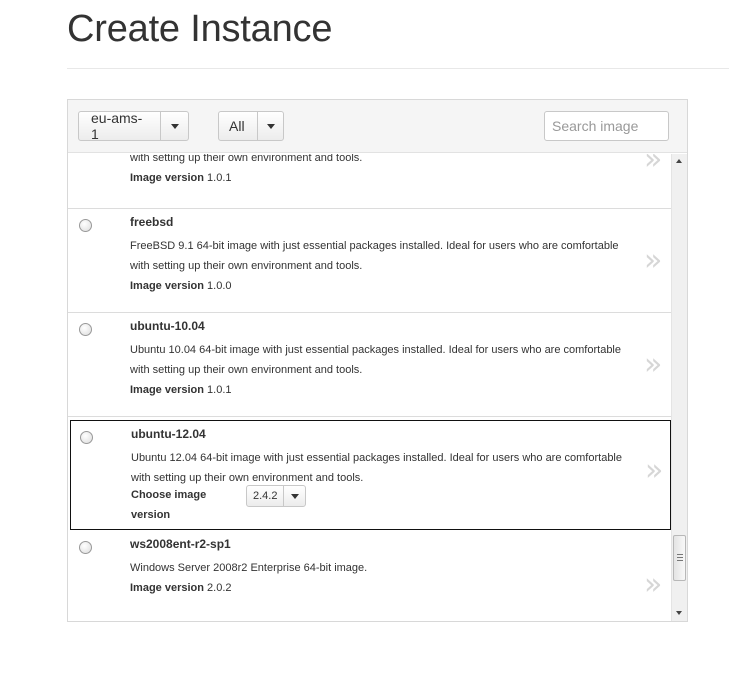  I want to click on title-divider, so click(398, 68).